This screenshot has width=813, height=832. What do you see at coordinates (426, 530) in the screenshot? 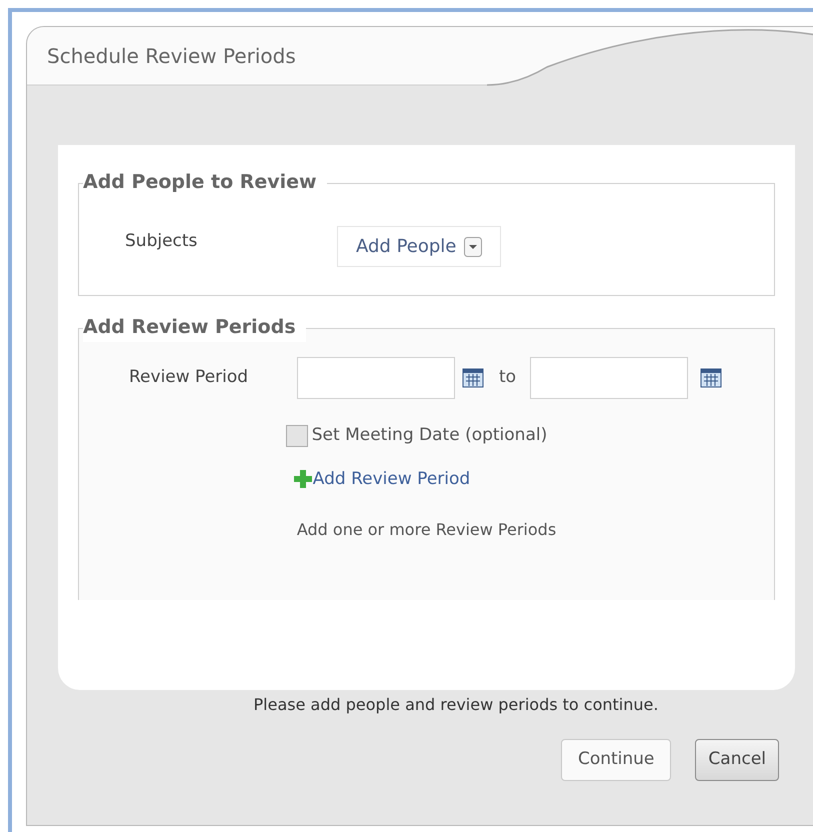
I see `hint-text: Add one or more Review Periods` at bounding box center [426, 530].